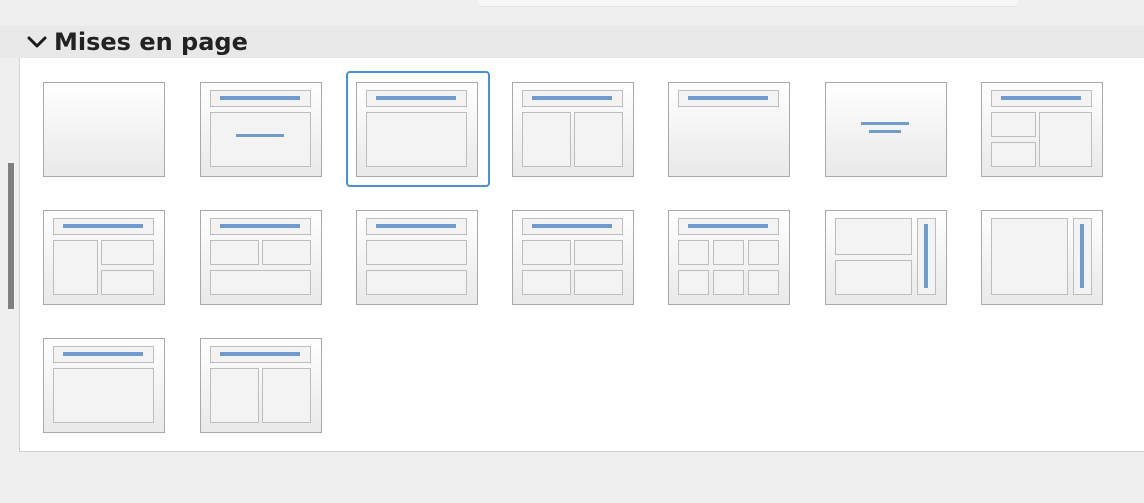 This screenshot has height=503, width=1144. I want to click on layout-vertical-title-two-content, so click(886, 257).